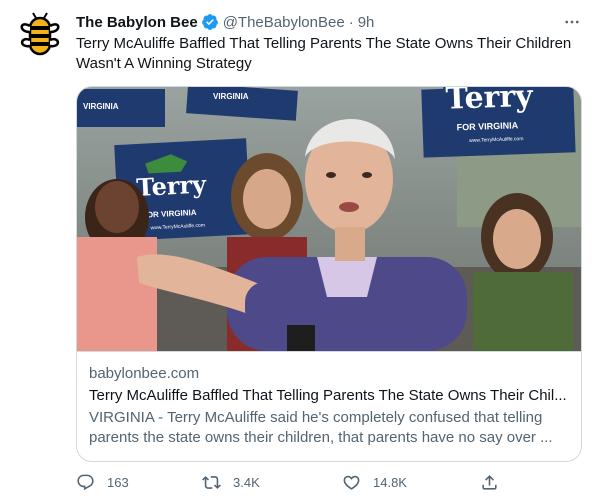 The image size is (598, 504). What do you see at coordinates (211, 482) in the screenshot?
I see `retweet-icon` at bounding box center [211, 482].